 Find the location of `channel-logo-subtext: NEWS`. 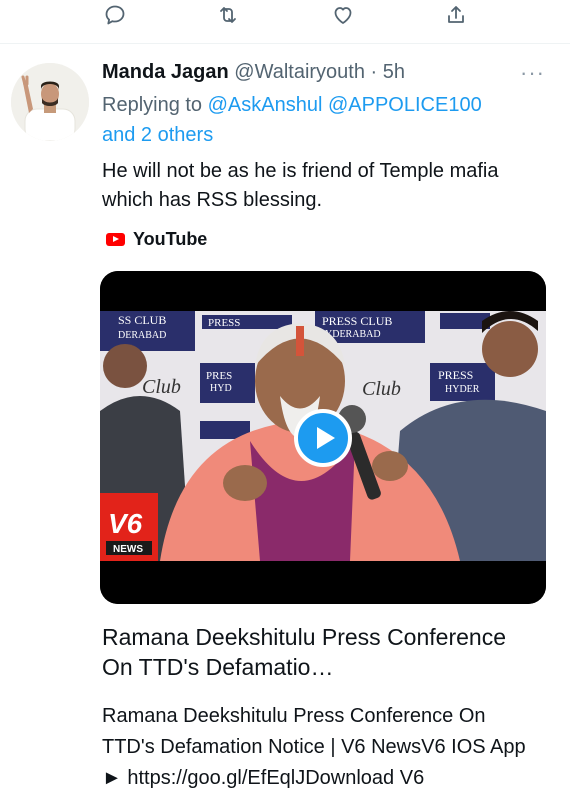

channel-logo-subtext: NEWS is located at coordinates (128, 549).